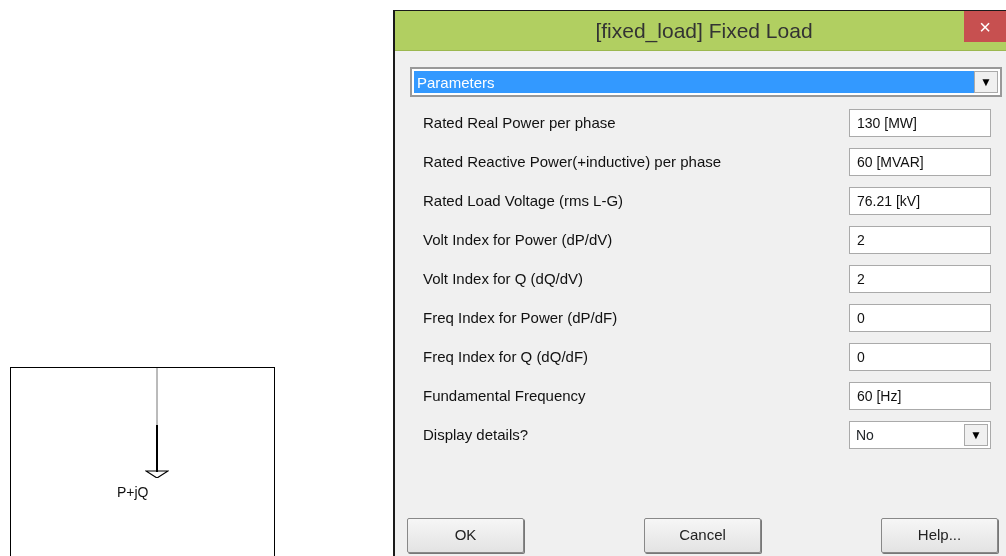 The width and height of the screenshot is (1006, 556). What do you see at coordinates (572, 161) in the screenshot?
I see `parameter-label: Rated Reactive Power(+inductive) per phase` at bounding box center [572, 161].